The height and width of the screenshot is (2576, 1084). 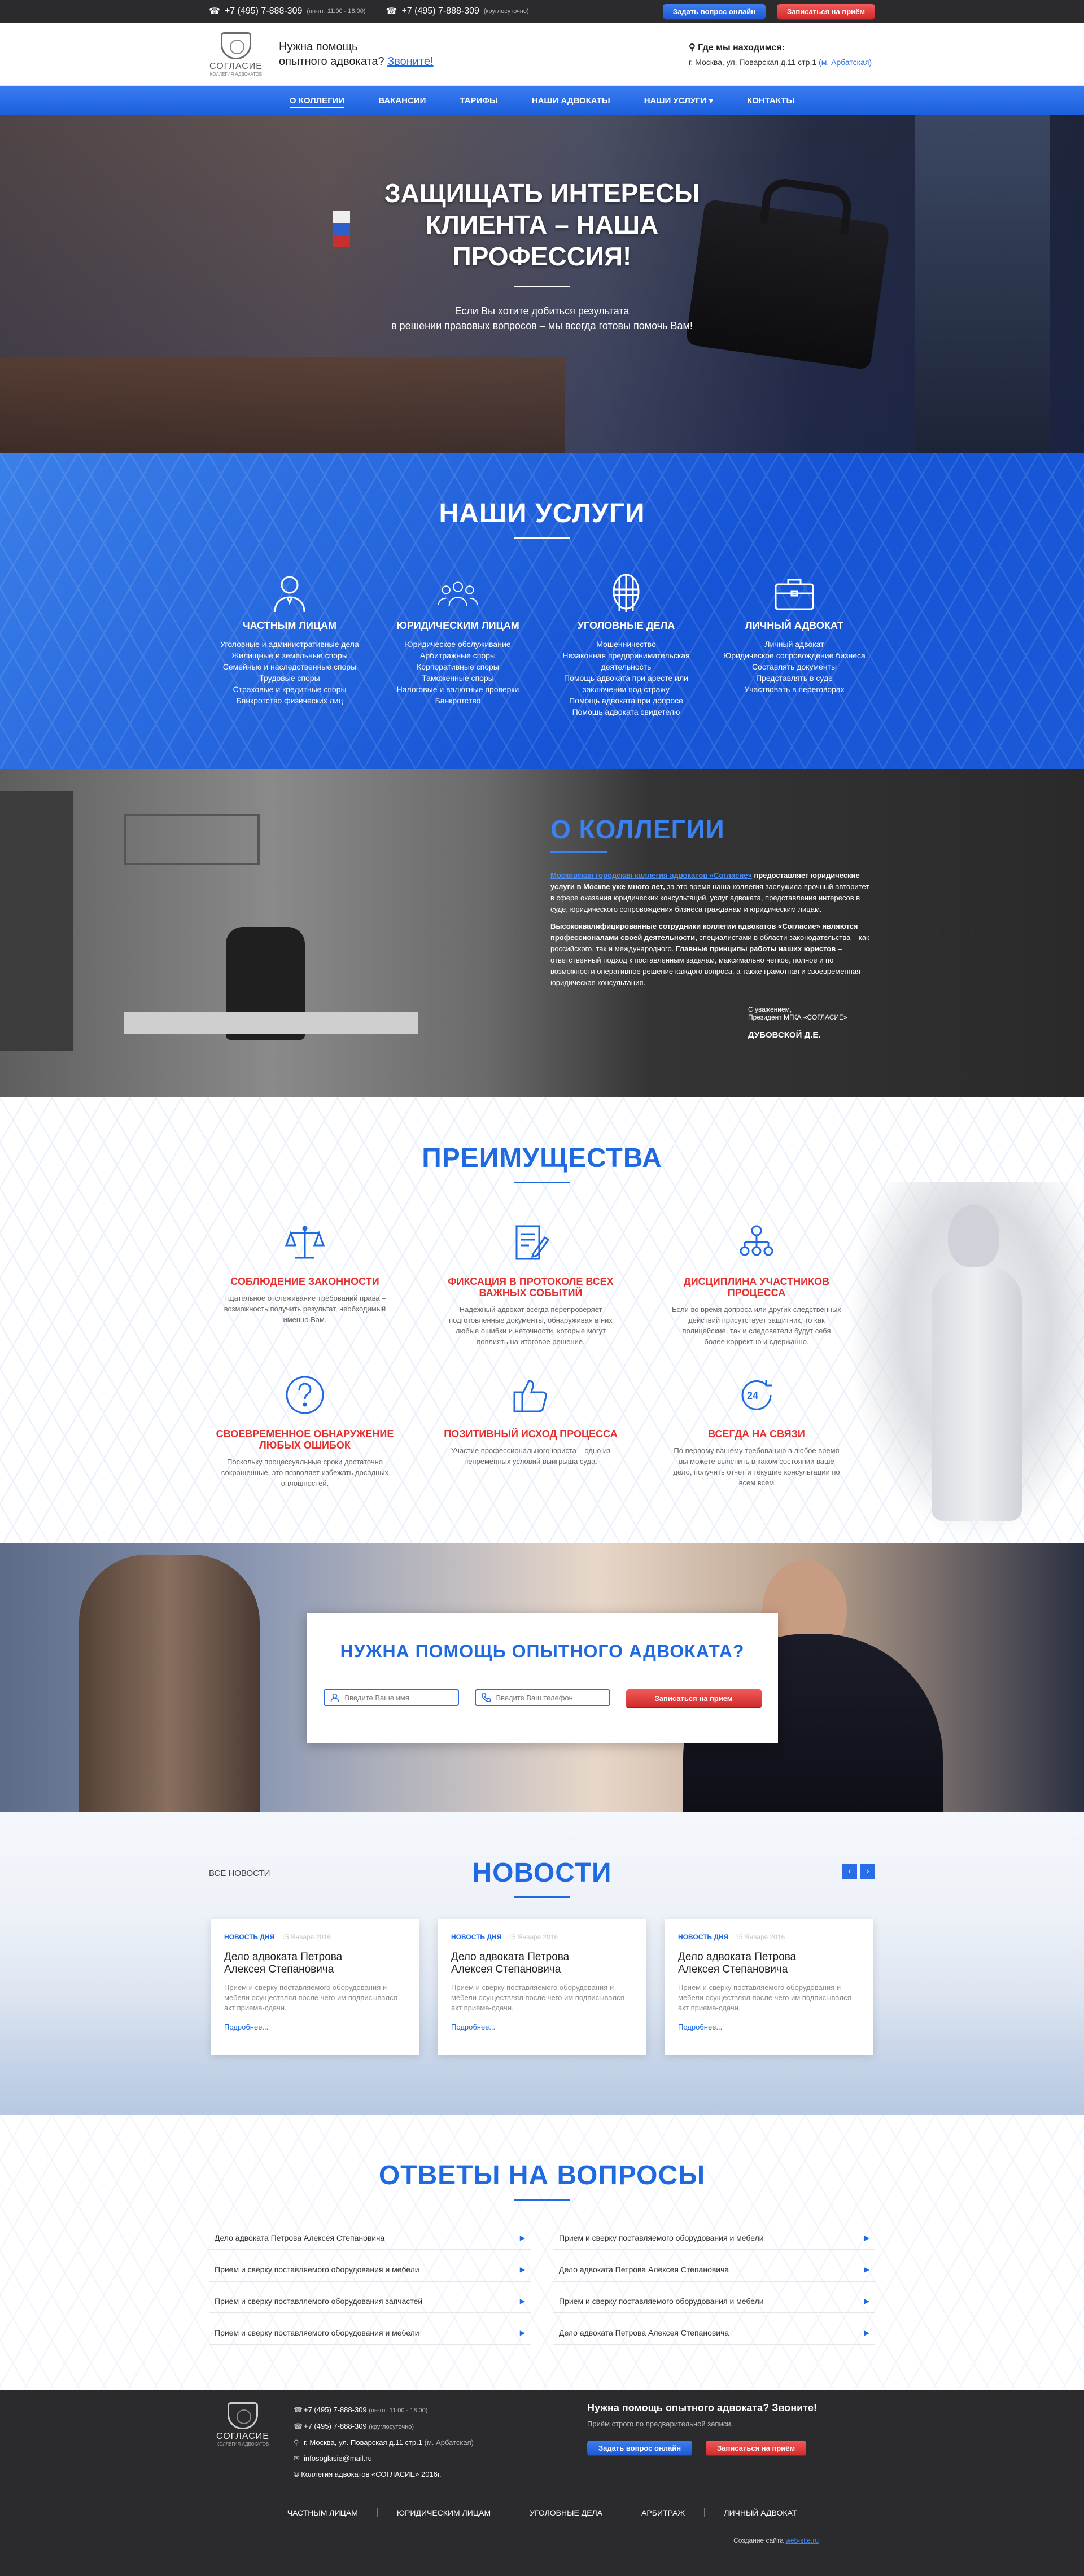 I want to click on service-link: Уголовные и административные дела, so click(x=290, y=644).